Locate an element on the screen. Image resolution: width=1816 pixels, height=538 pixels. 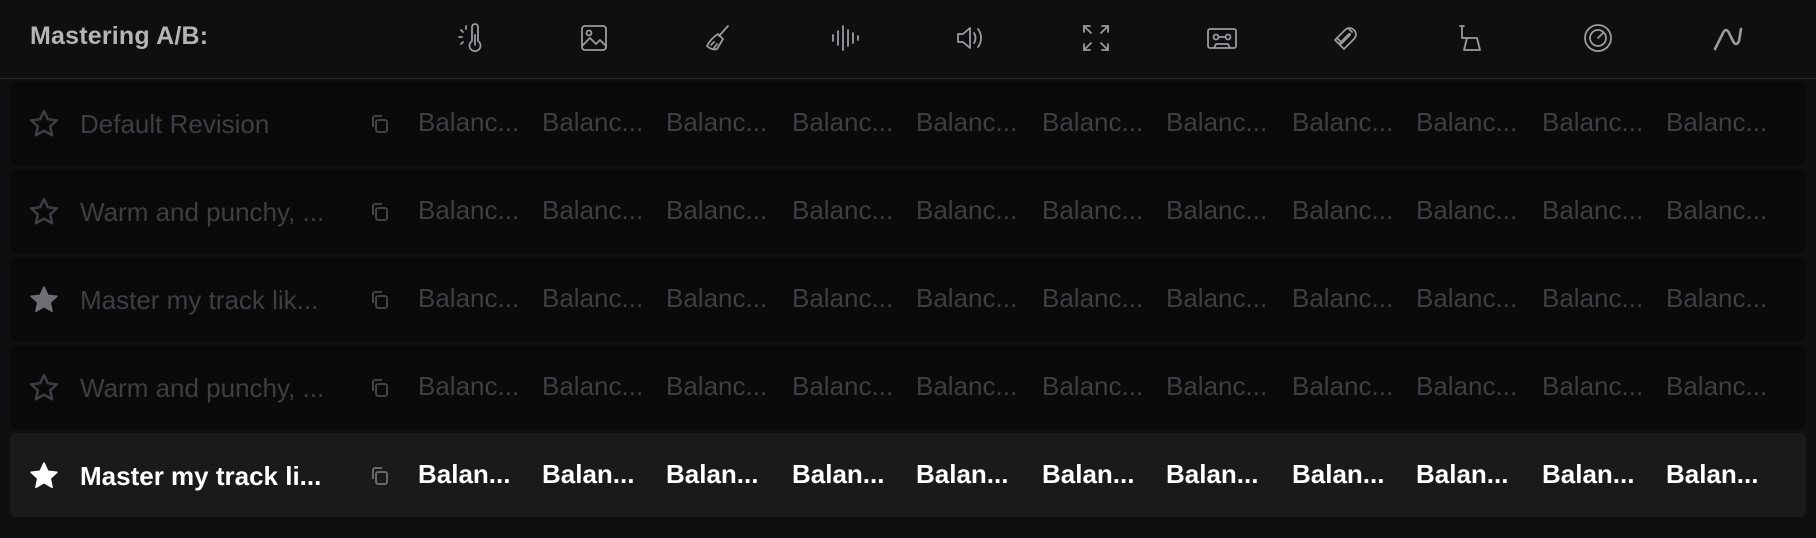
broom-icon is located at coordinates (718, 38).